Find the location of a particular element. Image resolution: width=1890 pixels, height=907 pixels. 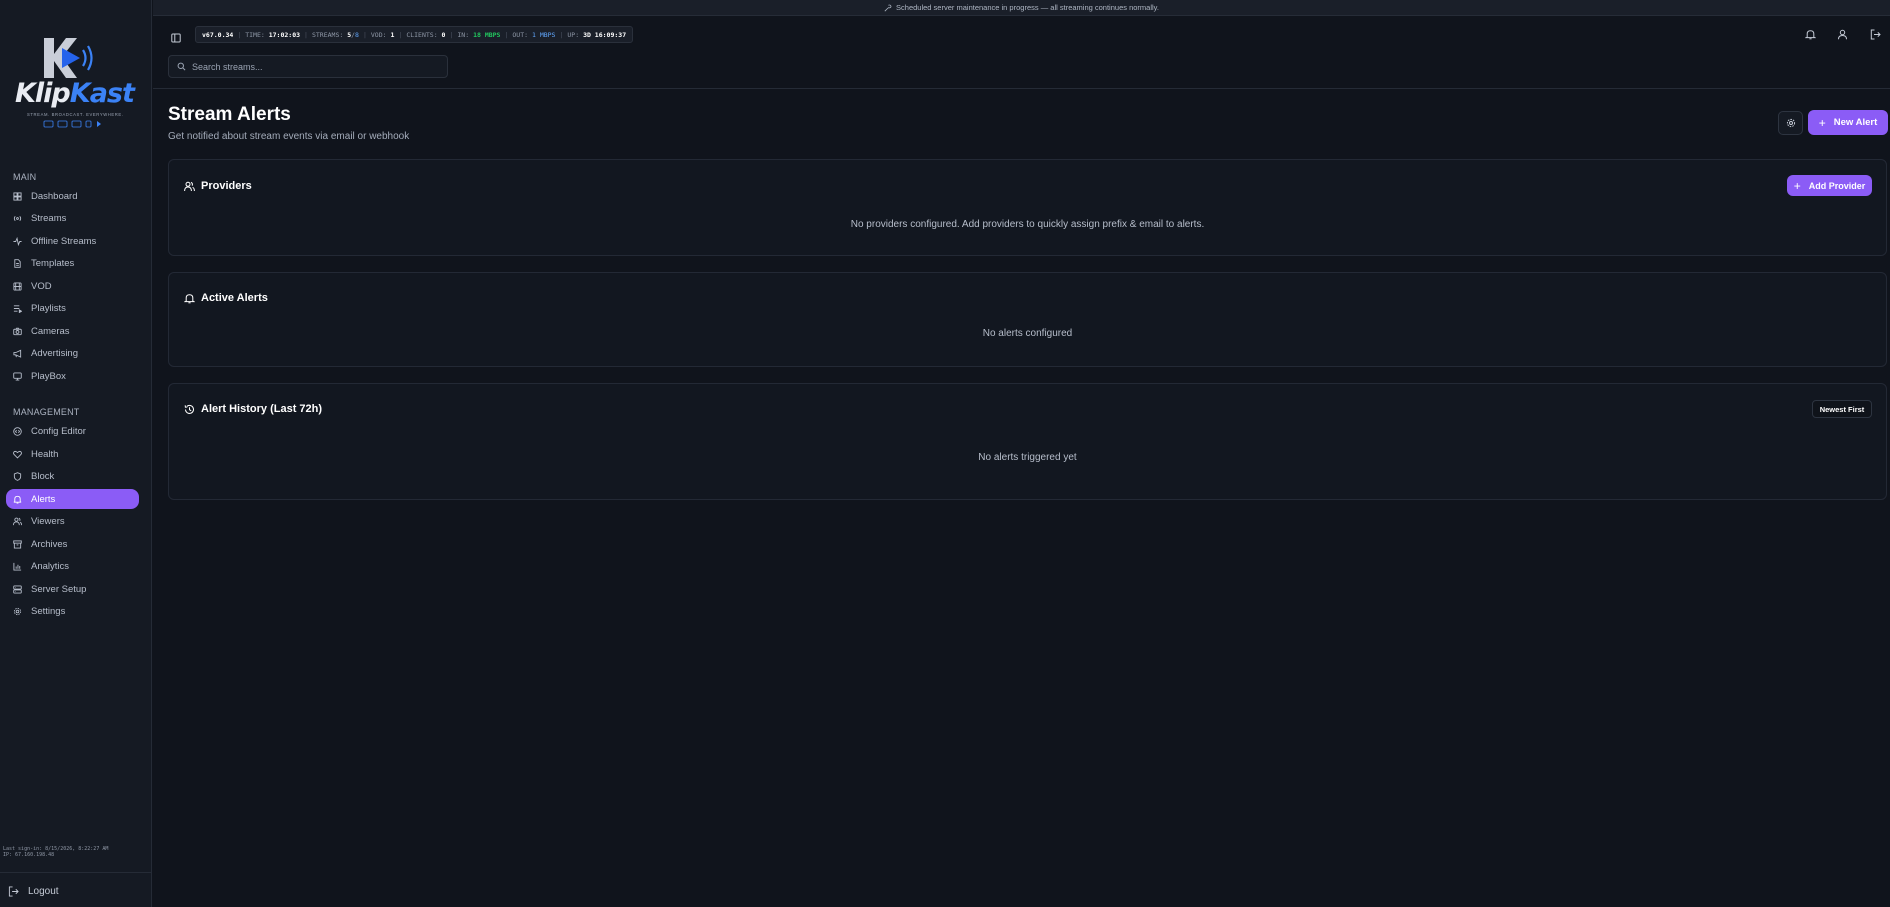

sidebar-item-archives: Archives is located at coordinates (72, 544).